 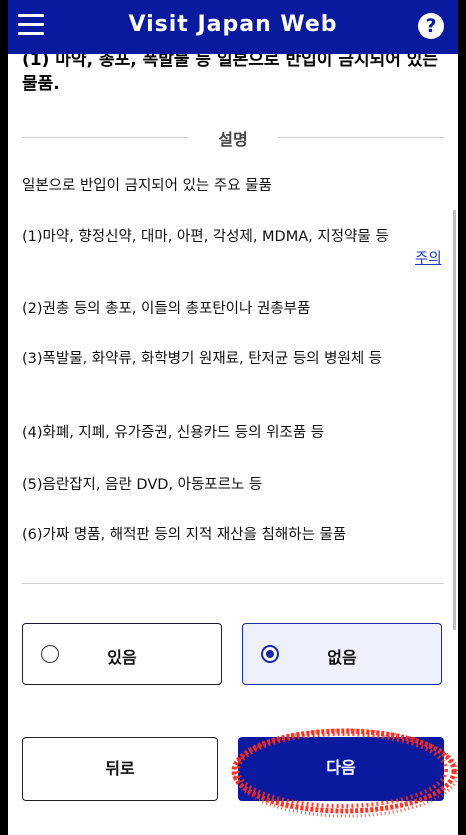 What do you see at coordinates (431, 26) in the screenshot?
I see `help-icon: ?` at bounding box center [431, 26].